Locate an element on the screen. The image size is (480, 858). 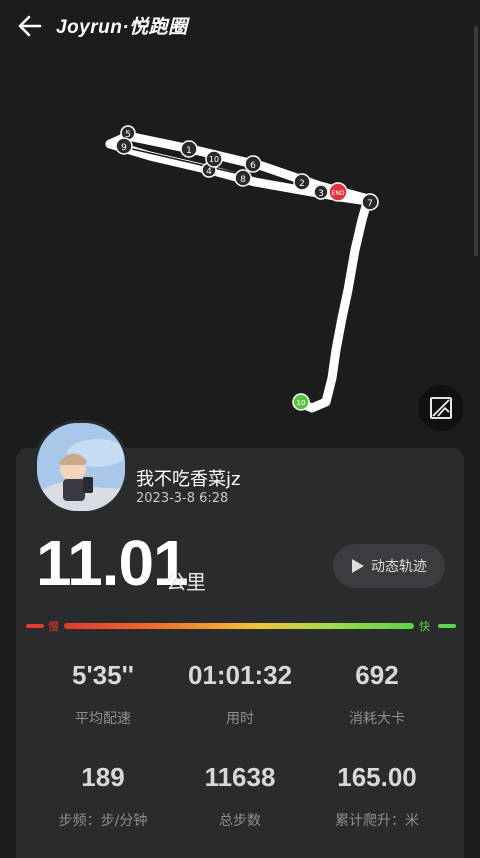
total-steps-value: 11638 is located at coordinates (240, 777).